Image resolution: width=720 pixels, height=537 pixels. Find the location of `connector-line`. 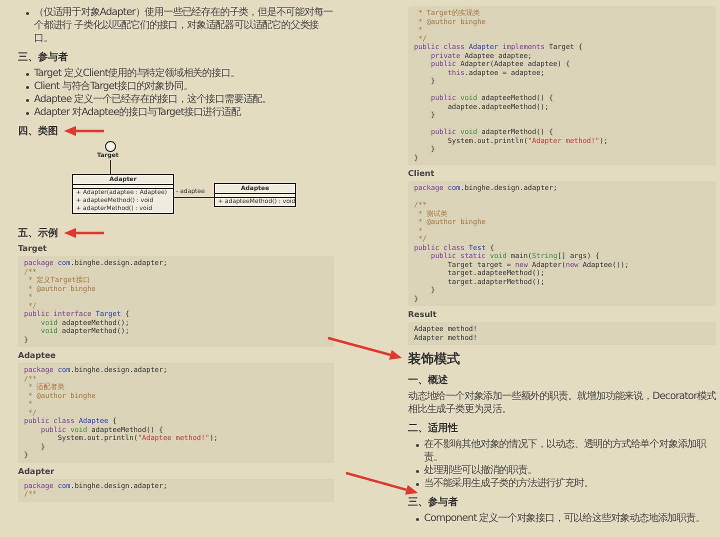

connector-line is located at coordinates (110, 167).